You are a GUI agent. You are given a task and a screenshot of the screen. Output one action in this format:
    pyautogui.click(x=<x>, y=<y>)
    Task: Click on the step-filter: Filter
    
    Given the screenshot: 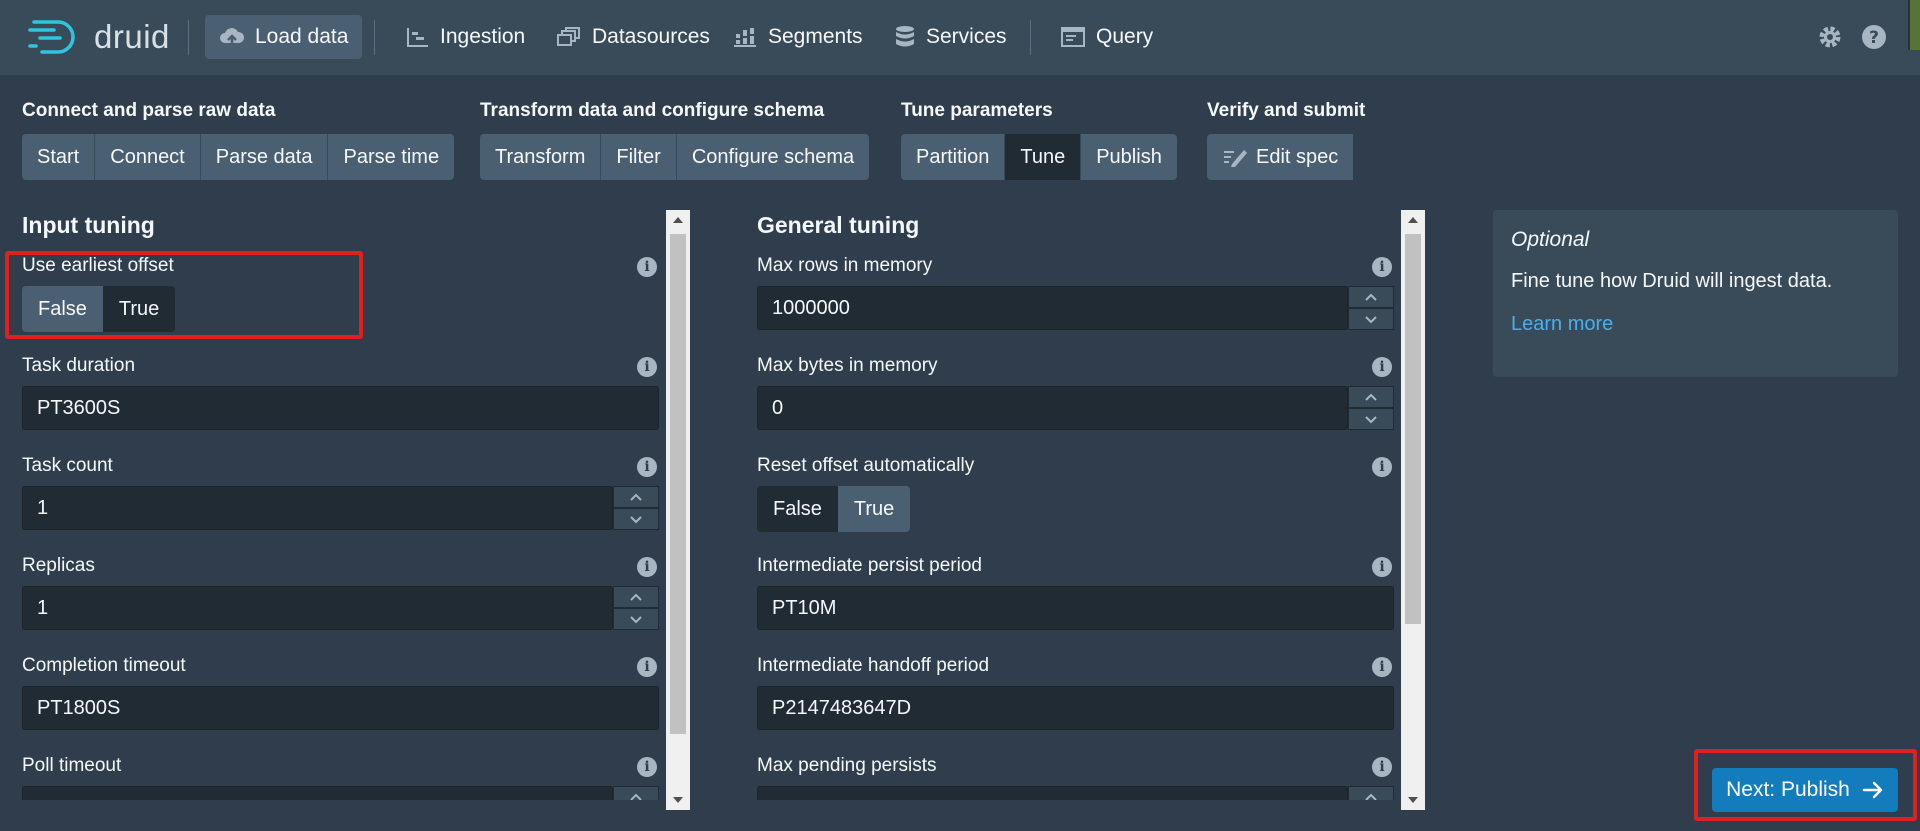 What is the action you would take?
    pyautogui.click(x=639, y=157)
    